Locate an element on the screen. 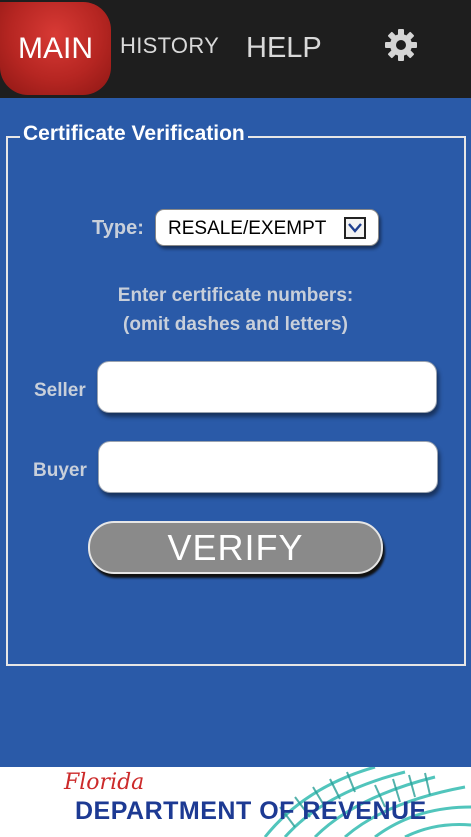 Image resolution: width=471 pixels, height=837 pixels. dor-banner: Florida DEPARTMENT OF REVENUE is located at coordinates (235, 802).